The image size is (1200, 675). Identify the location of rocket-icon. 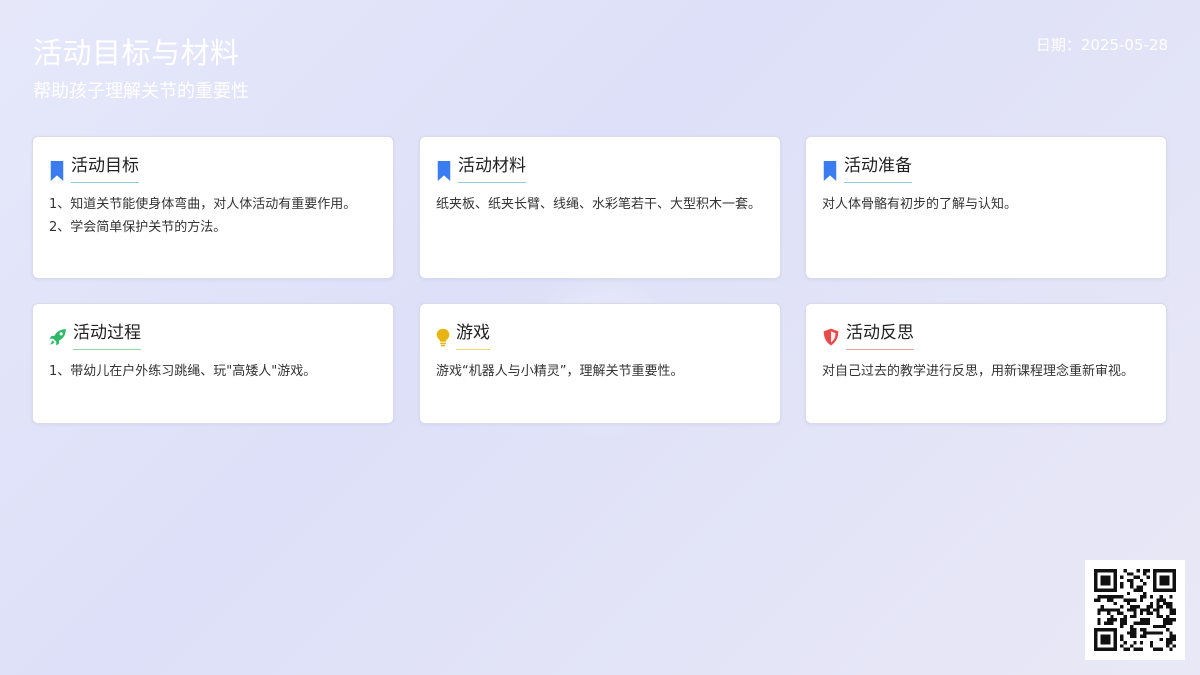
(57, 337).